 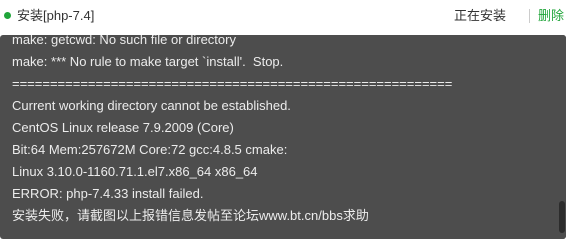 I want to click on console-line: Linux 3.10.0-1160.71.1.el7.x86_64 x86_64, so click(x=135, y=171).